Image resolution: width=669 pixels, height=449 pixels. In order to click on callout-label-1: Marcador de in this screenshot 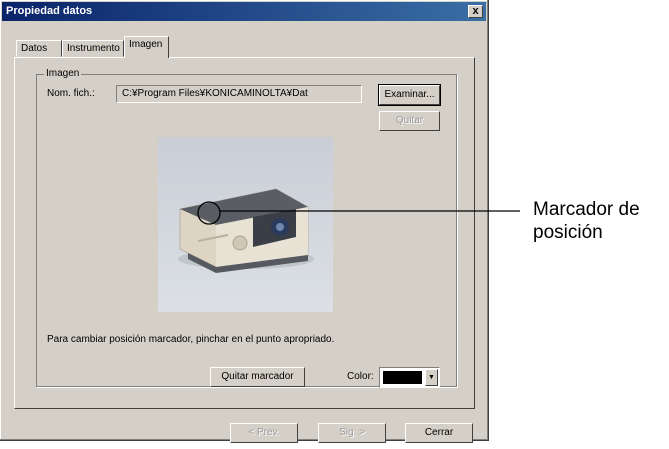, I will do `click(586, 209)`.